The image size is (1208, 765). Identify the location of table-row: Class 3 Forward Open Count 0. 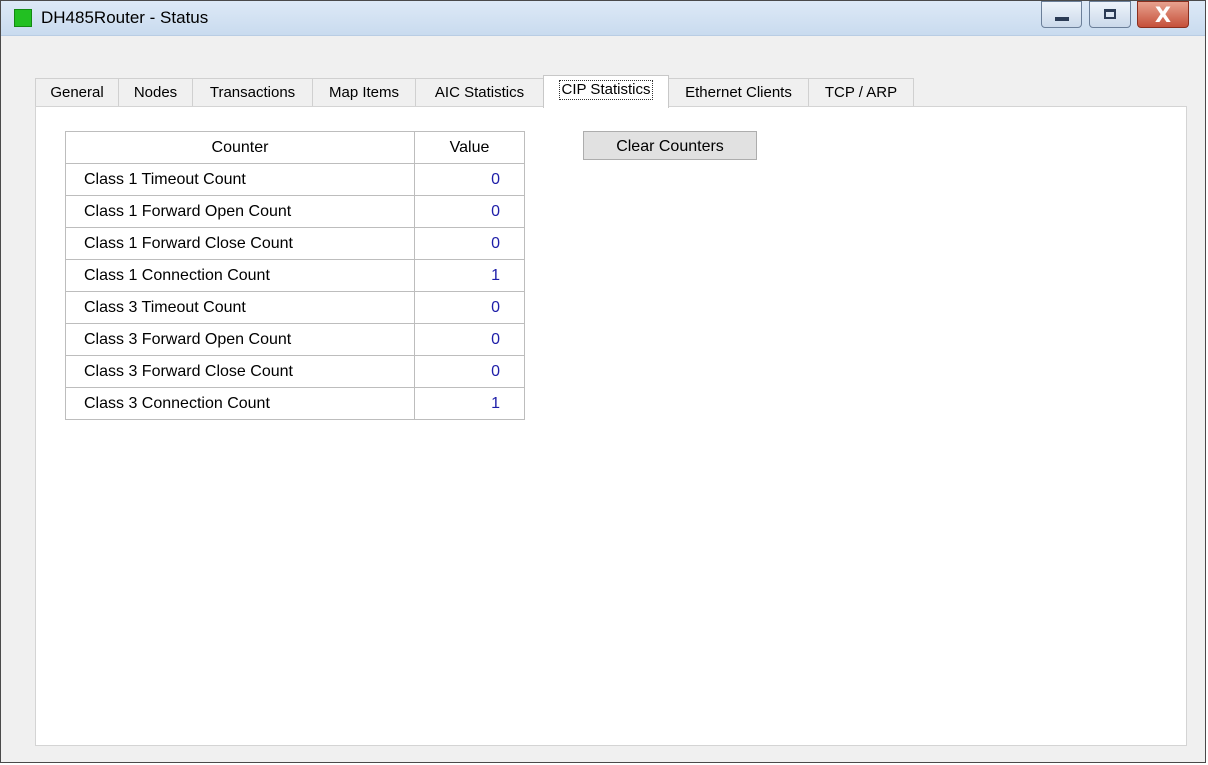
(295, 339).